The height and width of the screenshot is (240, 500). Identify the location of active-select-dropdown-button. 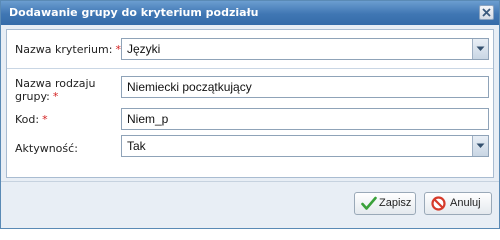
(480, 146).